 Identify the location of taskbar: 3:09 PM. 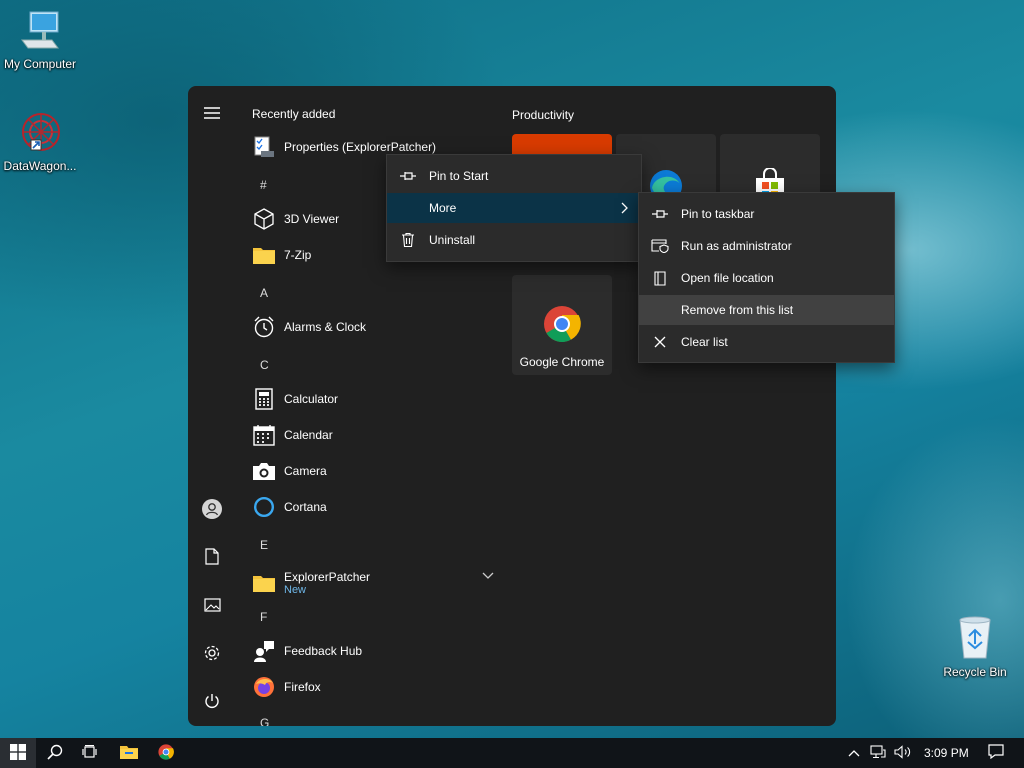
(512, 753).